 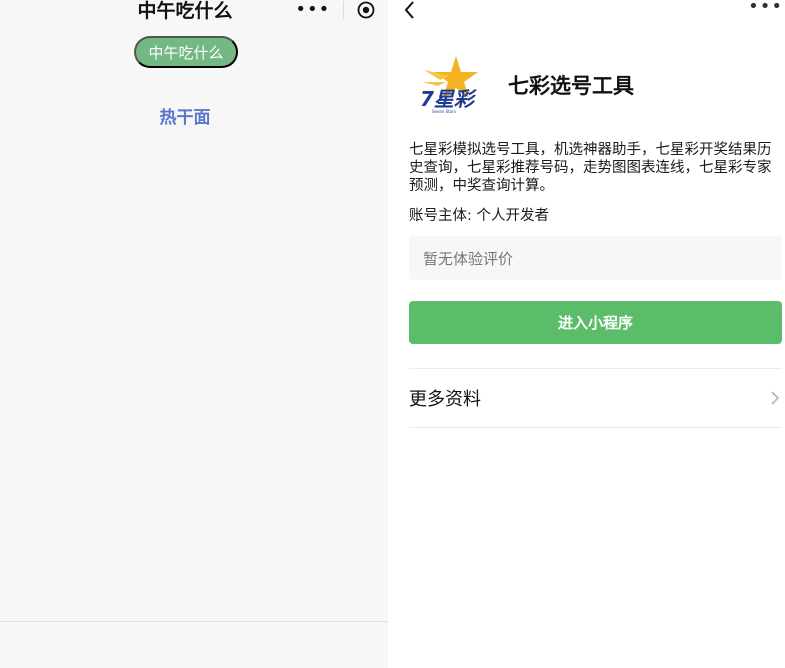 What do you see at coordinates (468, 258) in the screenshot?
I see `review-placeholder: 暂无体验评价` at bounding box center [468, 258].